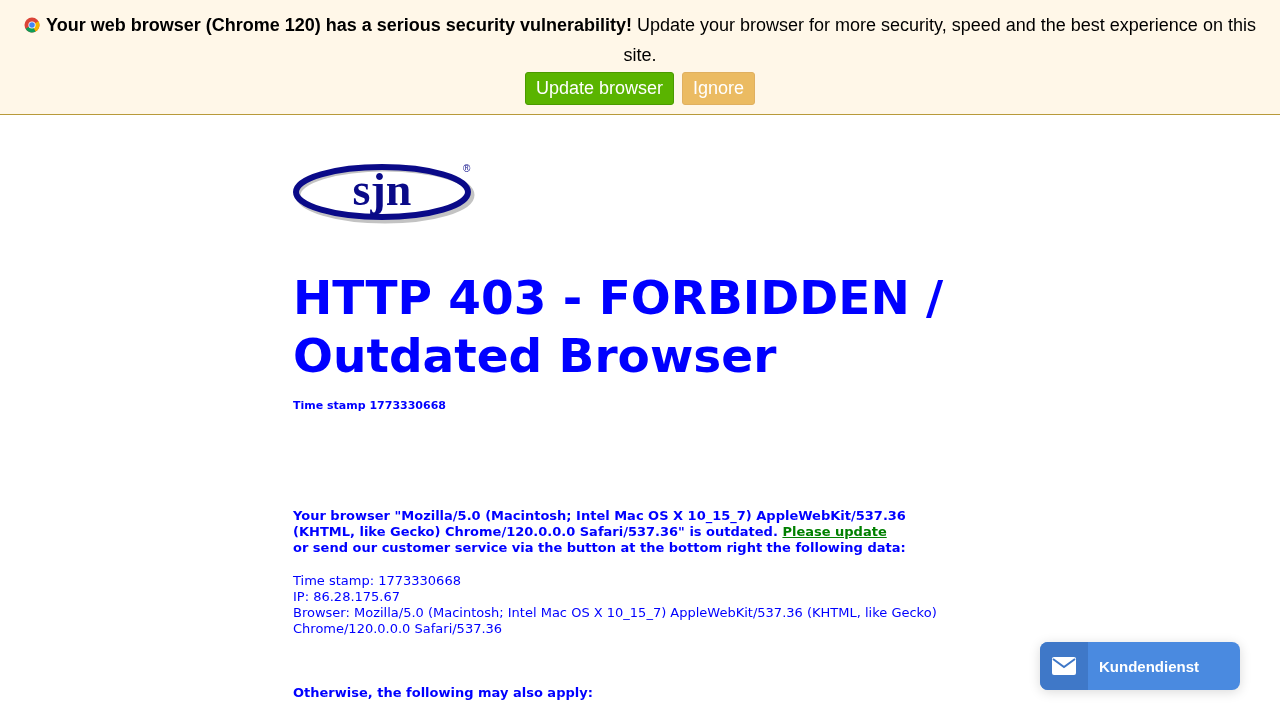 The image size is (1280, 720). What do you see at coordinates (384, 193) in the screenshot?
I see `company-logo: sjn ®` at bounding box center [384, 193].